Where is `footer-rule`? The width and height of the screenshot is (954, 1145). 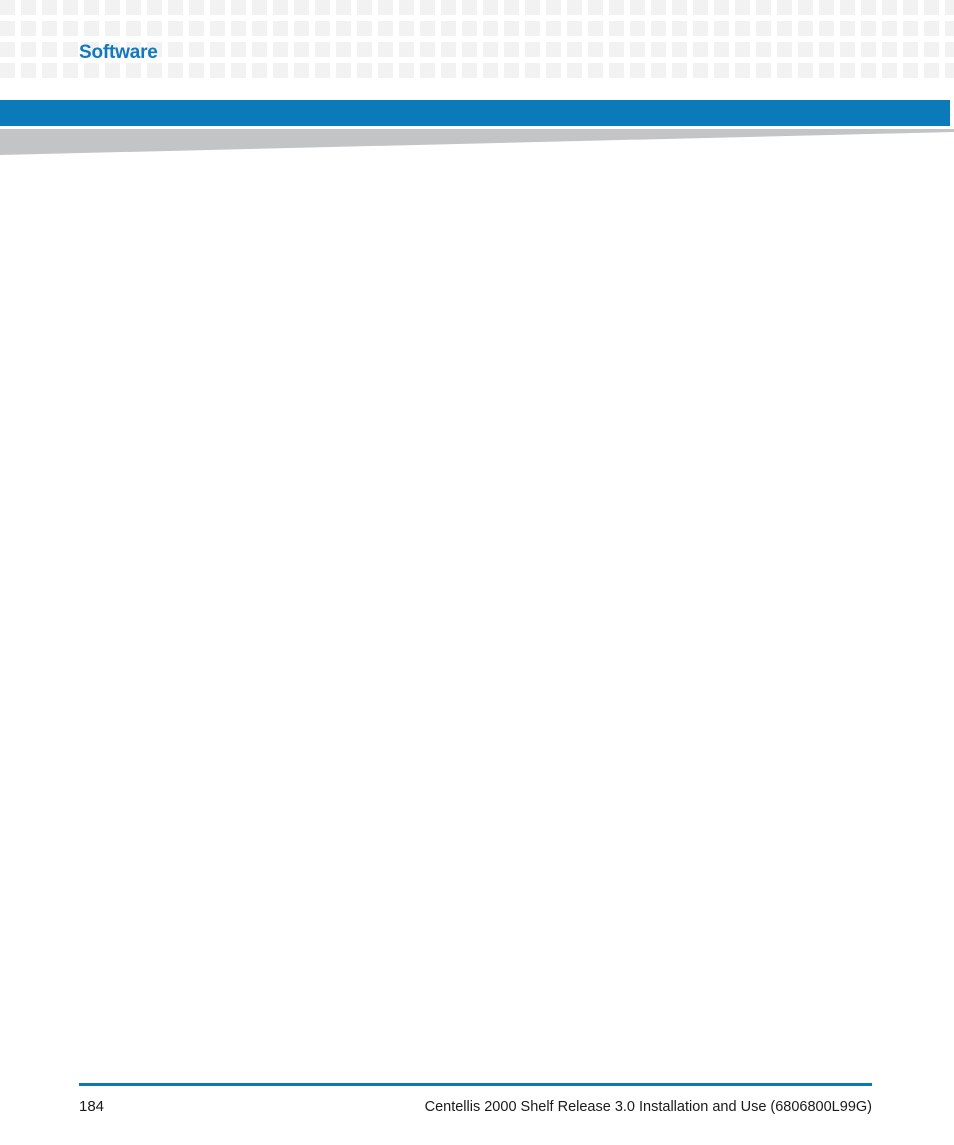 footer-rule is located at coordinates (475, 1084).